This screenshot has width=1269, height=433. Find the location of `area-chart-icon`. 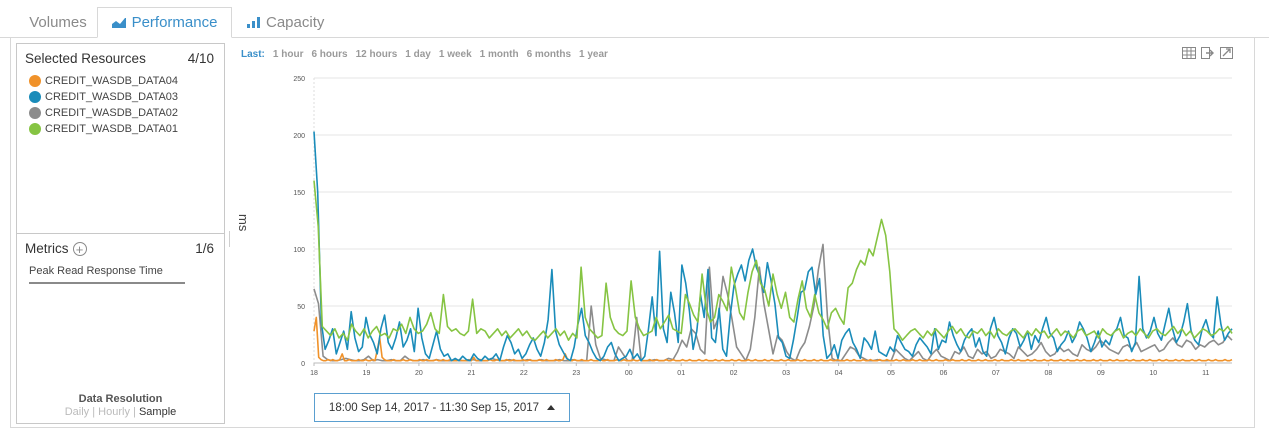

area-chart-icon is located at coordinates (118, 22).